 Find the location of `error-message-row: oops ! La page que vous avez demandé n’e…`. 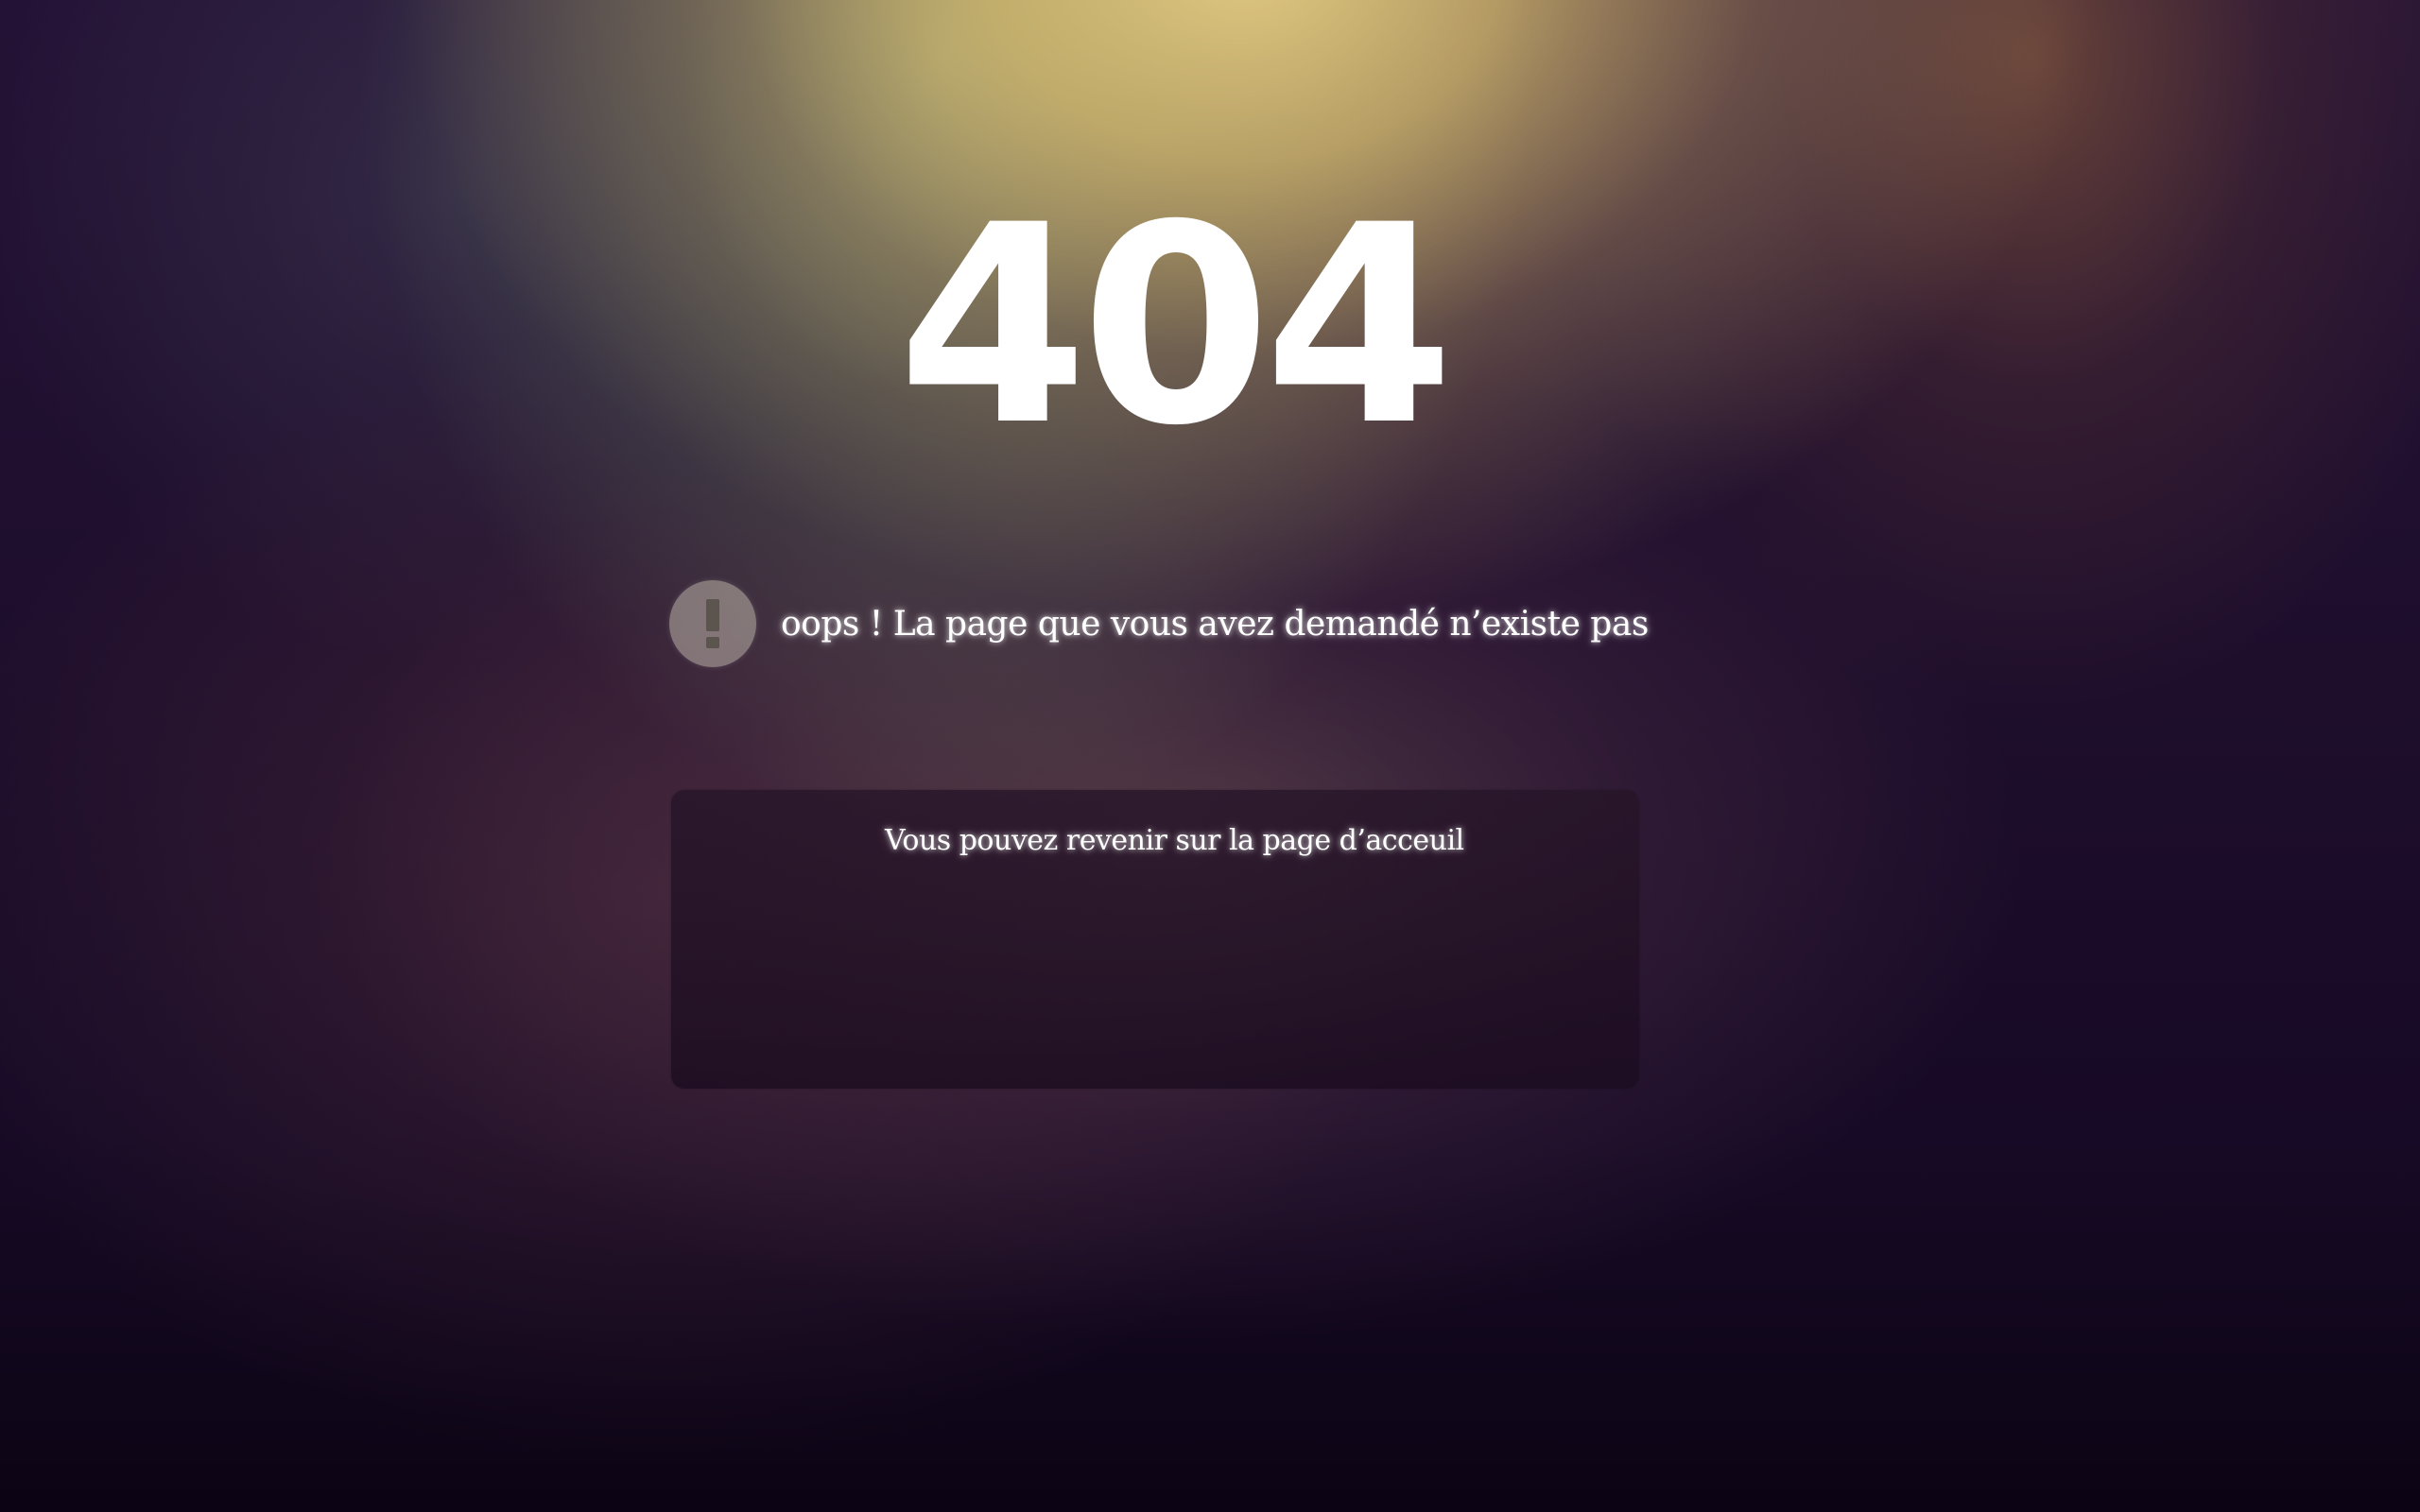

error-message-row: oops ! La page que vous avez demandé n’e… is located at coordinates (1159, 623).